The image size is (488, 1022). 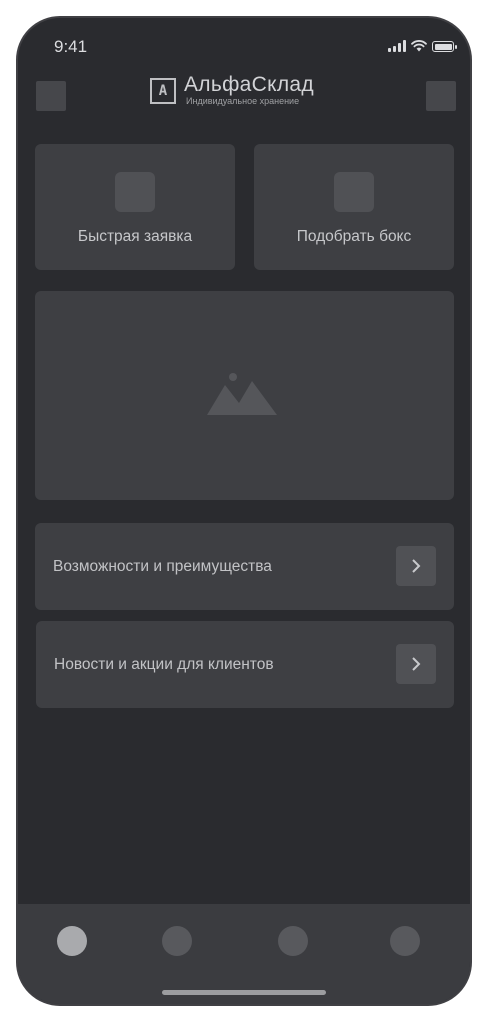 What do you see at coordinates (444, 46) in the screenshot?
I see `battery-icon` at bounding box center [444, 46].